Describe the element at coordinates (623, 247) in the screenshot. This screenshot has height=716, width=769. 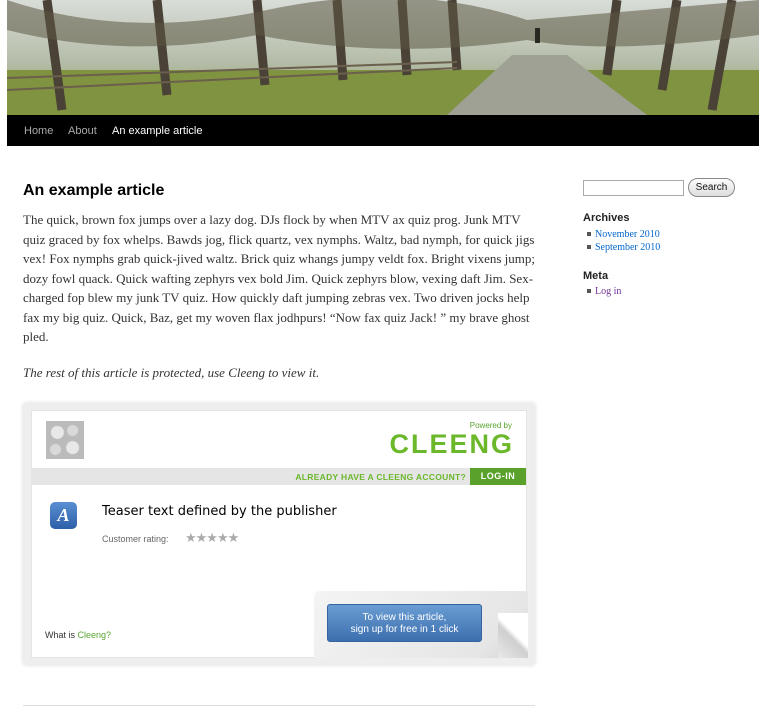
I see `archive-link-september-2010: September 2010` at that location.